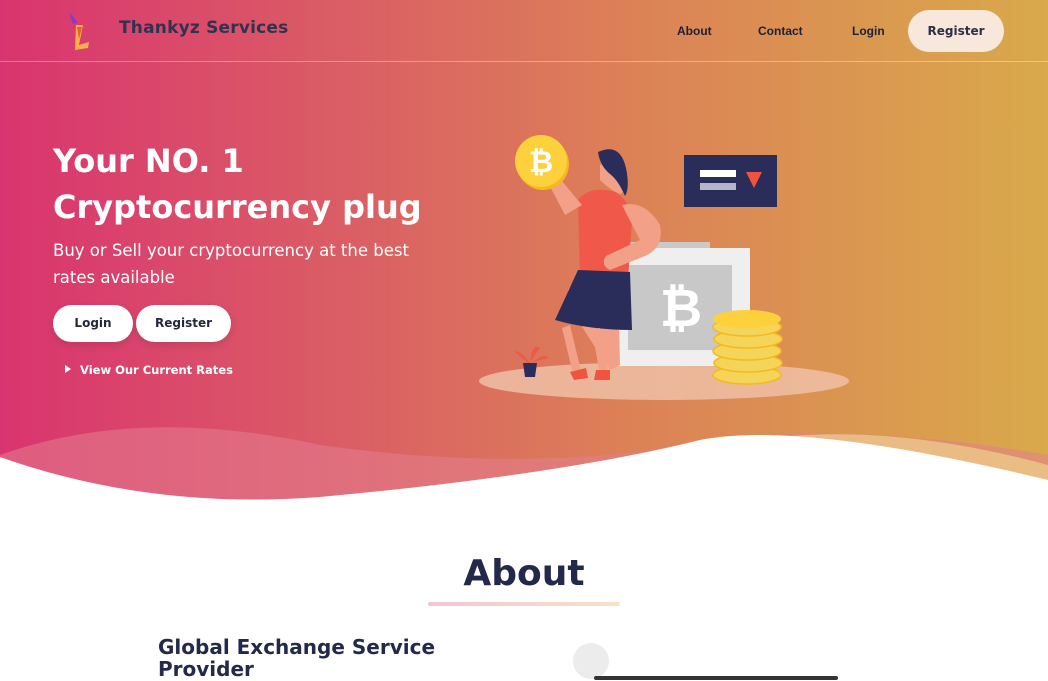  I want to click on nav-contact-link: Contact, so click(780, 31).